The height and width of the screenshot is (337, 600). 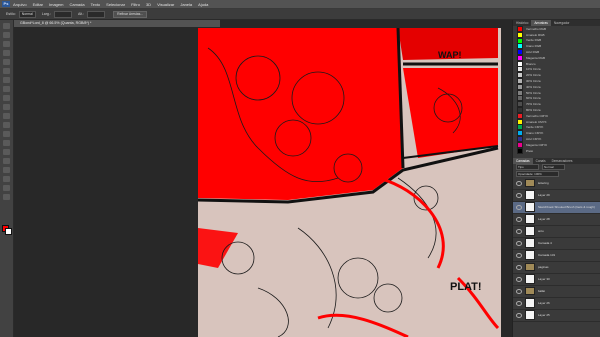 What do you see at coordinates (6, 116) in the screenshot?
I see `eraser-tool-icon` at bounding box center [6, 116].